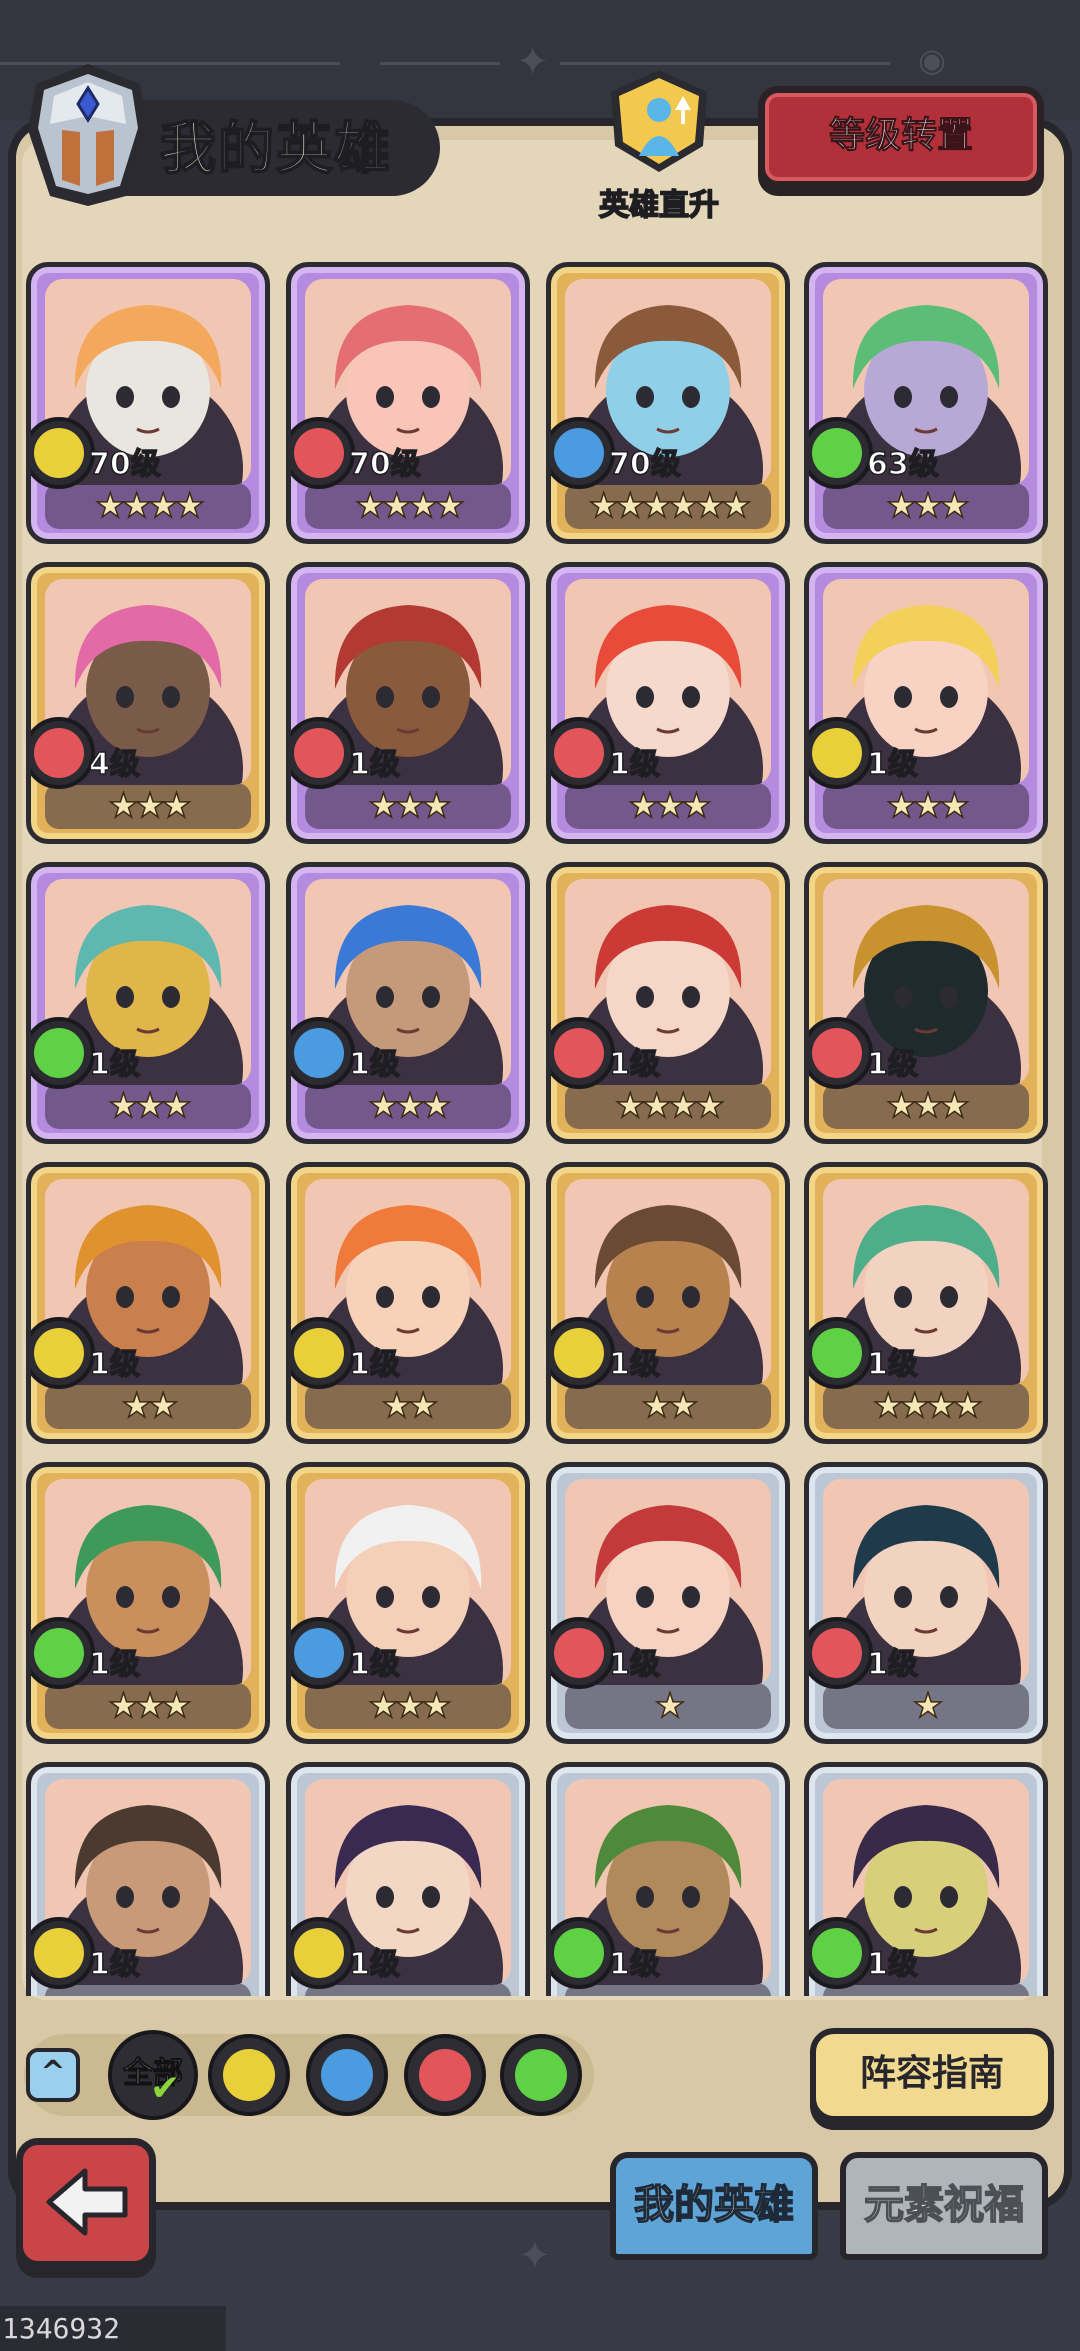  Describe the element at coordinates (714, 2206) in the screenshot. I see `tab-my-heroes: 我的英雄` at that location.